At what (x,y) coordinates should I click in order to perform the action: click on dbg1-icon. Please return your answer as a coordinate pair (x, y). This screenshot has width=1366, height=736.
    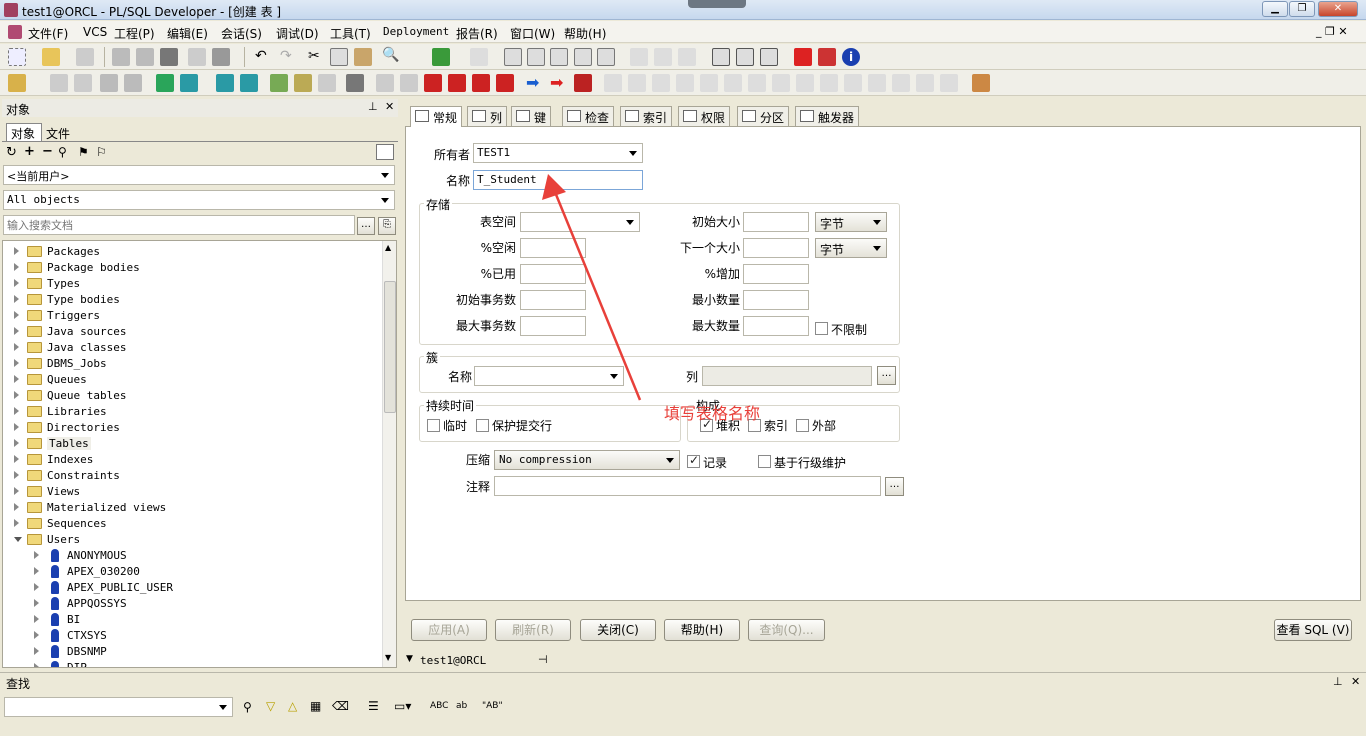
    Looking at the image, I should click on (613, 83).